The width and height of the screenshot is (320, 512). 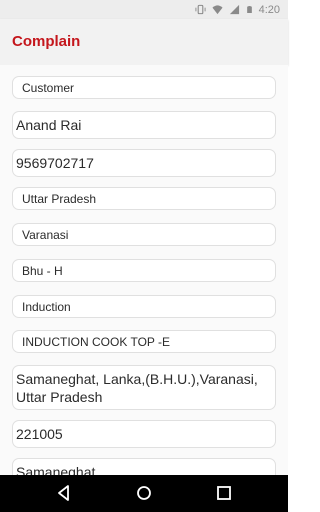 What do you see at coordinates (144, 42) in the screenshot?
I see `app-bar: Complain` at bounding box center [144, 42].